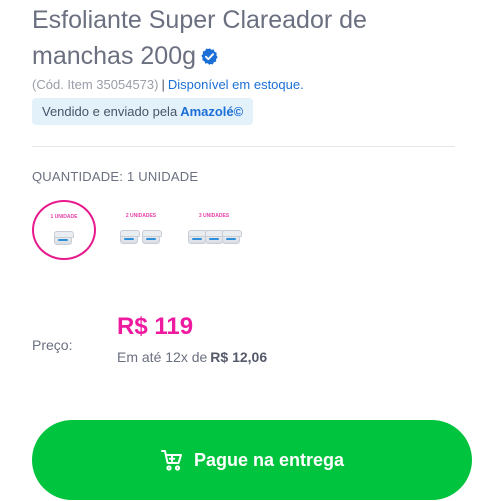 This screenshot has height=501, width=481. What do you see at coordinates (64, 217) in the screenshot?
I see `quantity-option-label: 1 UNIDADE` at bounding box center [64, 217].